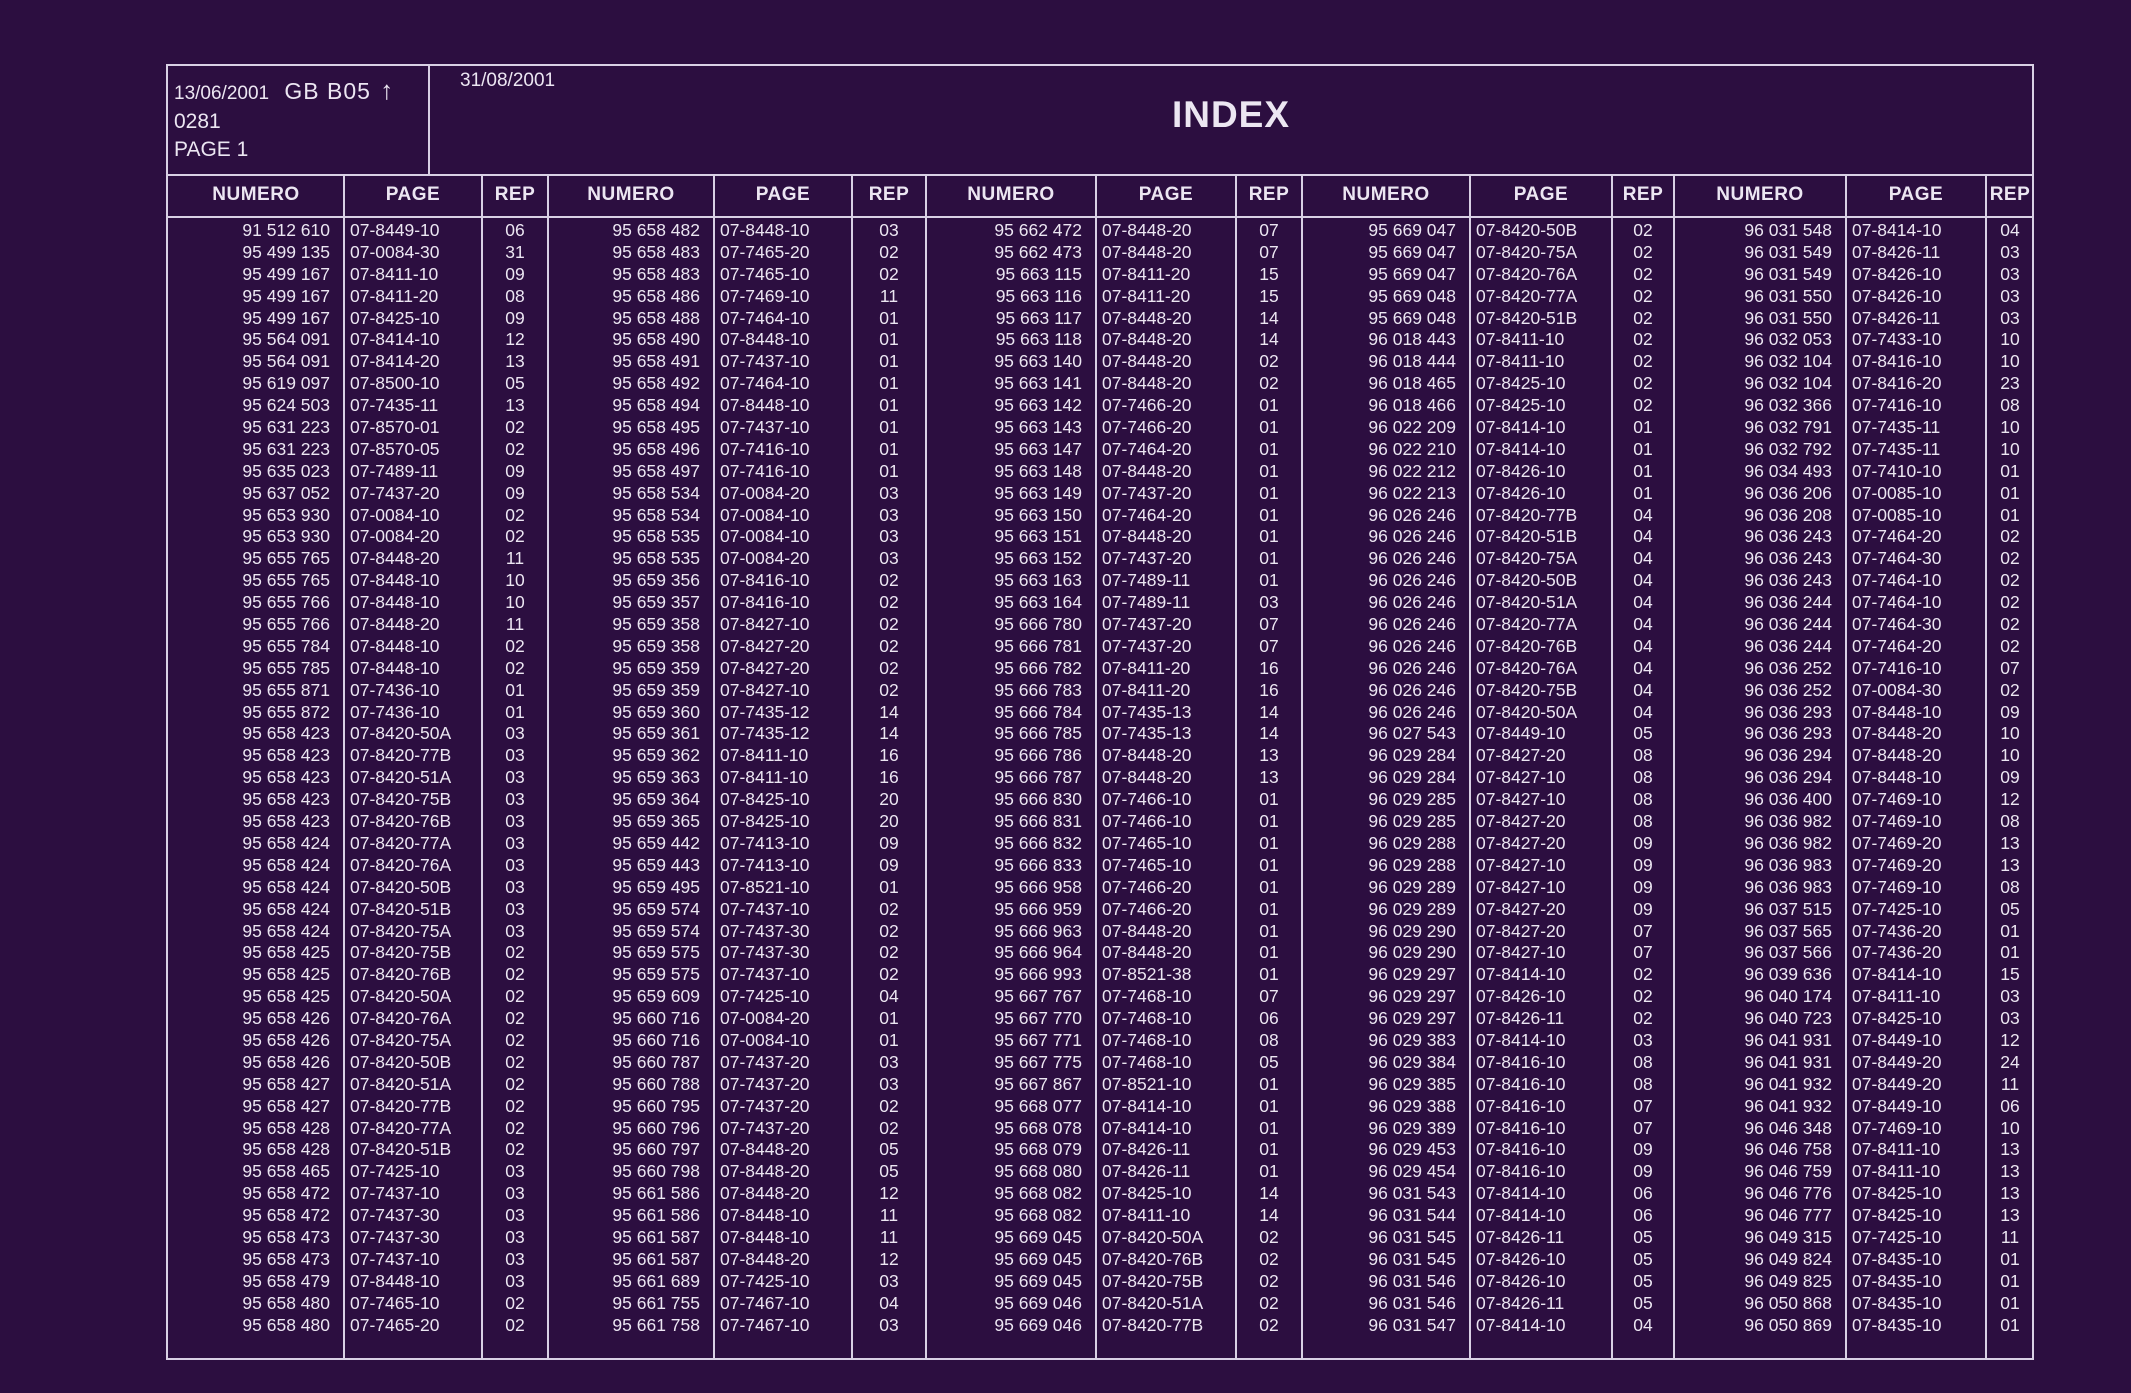 The image size is (2131, 1393). What do you see at coordinates (286, 864) in the screenshot?
I see `table-cell-numero: 95 658 424` at bounding box center [286, 864].